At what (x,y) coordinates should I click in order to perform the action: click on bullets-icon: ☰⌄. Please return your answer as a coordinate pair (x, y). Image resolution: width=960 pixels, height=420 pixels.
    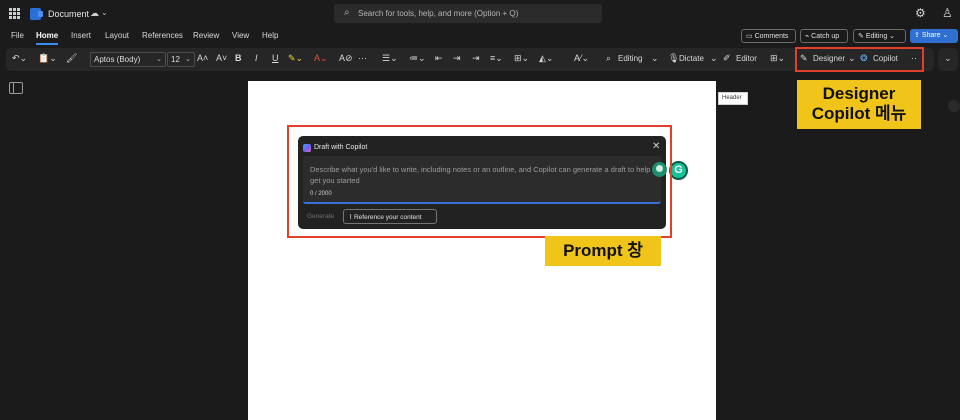
    Looking at the image, I should click on (390, 58).